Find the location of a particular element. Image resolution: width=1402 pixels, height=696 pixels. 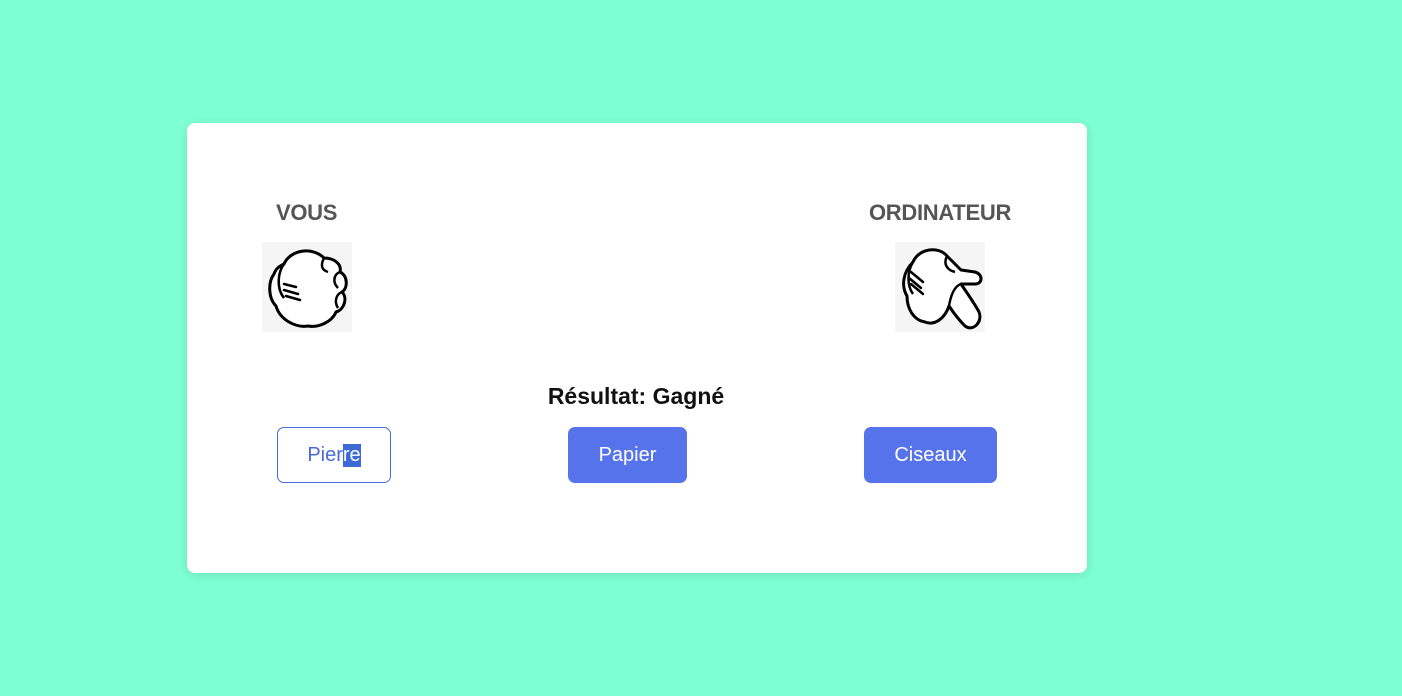

rock-button: Pier re is located at coordinates (334, 455).